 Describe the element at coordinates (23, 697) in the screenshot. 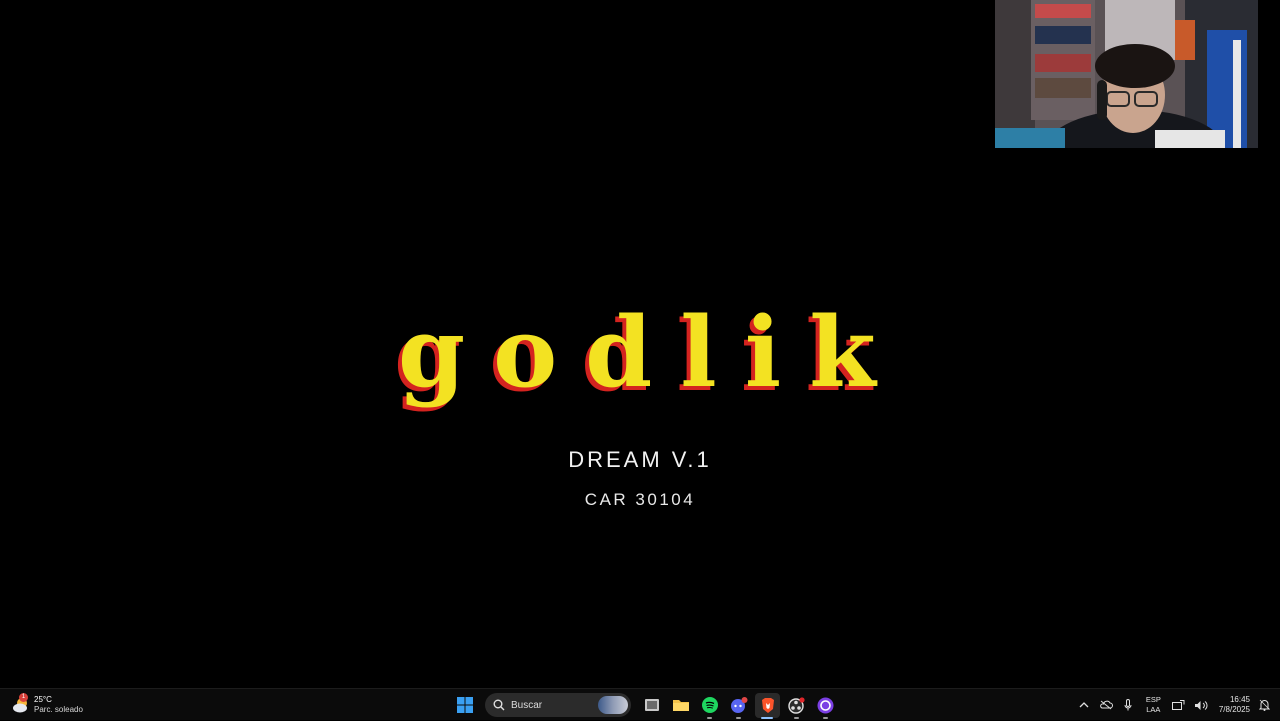

I see `weather-badge: 1` at that location.